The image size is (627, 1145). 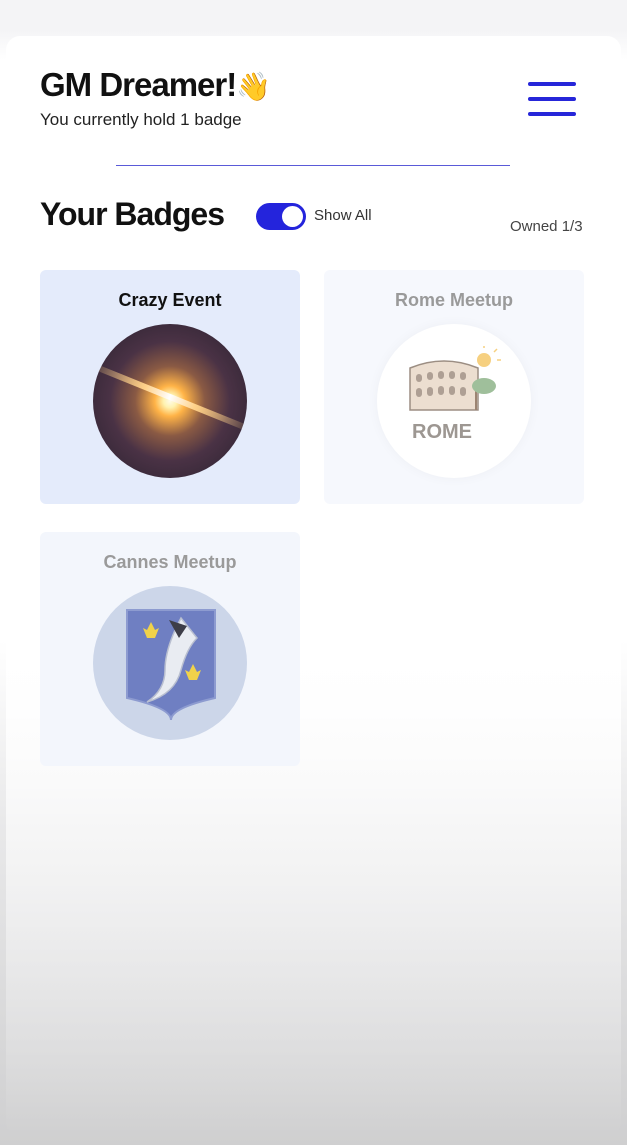 I want to click on badge-card-crazy-event: Crazy Event, so click(x=170, y=387).